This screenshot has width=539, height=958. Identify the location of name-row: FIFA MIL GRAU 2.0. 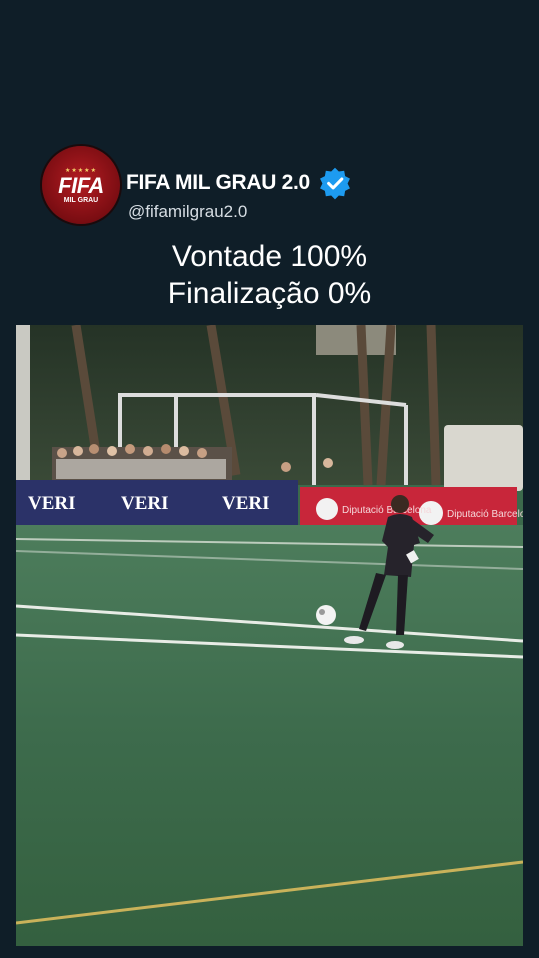
(239, 183).